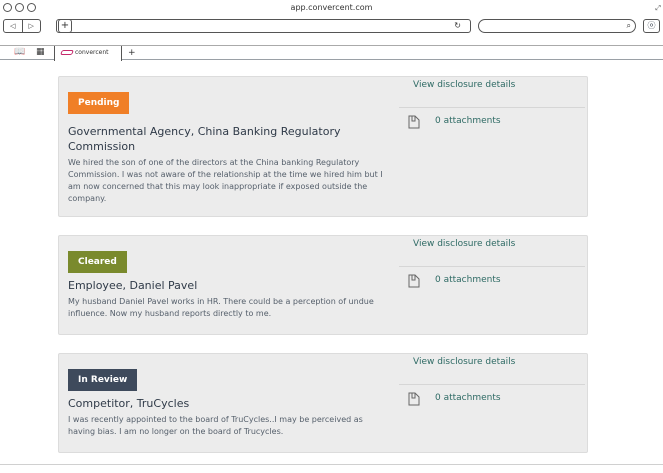  What do you see at coordinates (132, 53) in the screenshot?
I see `add-tab-button: +` at bounding box center [132, 53].